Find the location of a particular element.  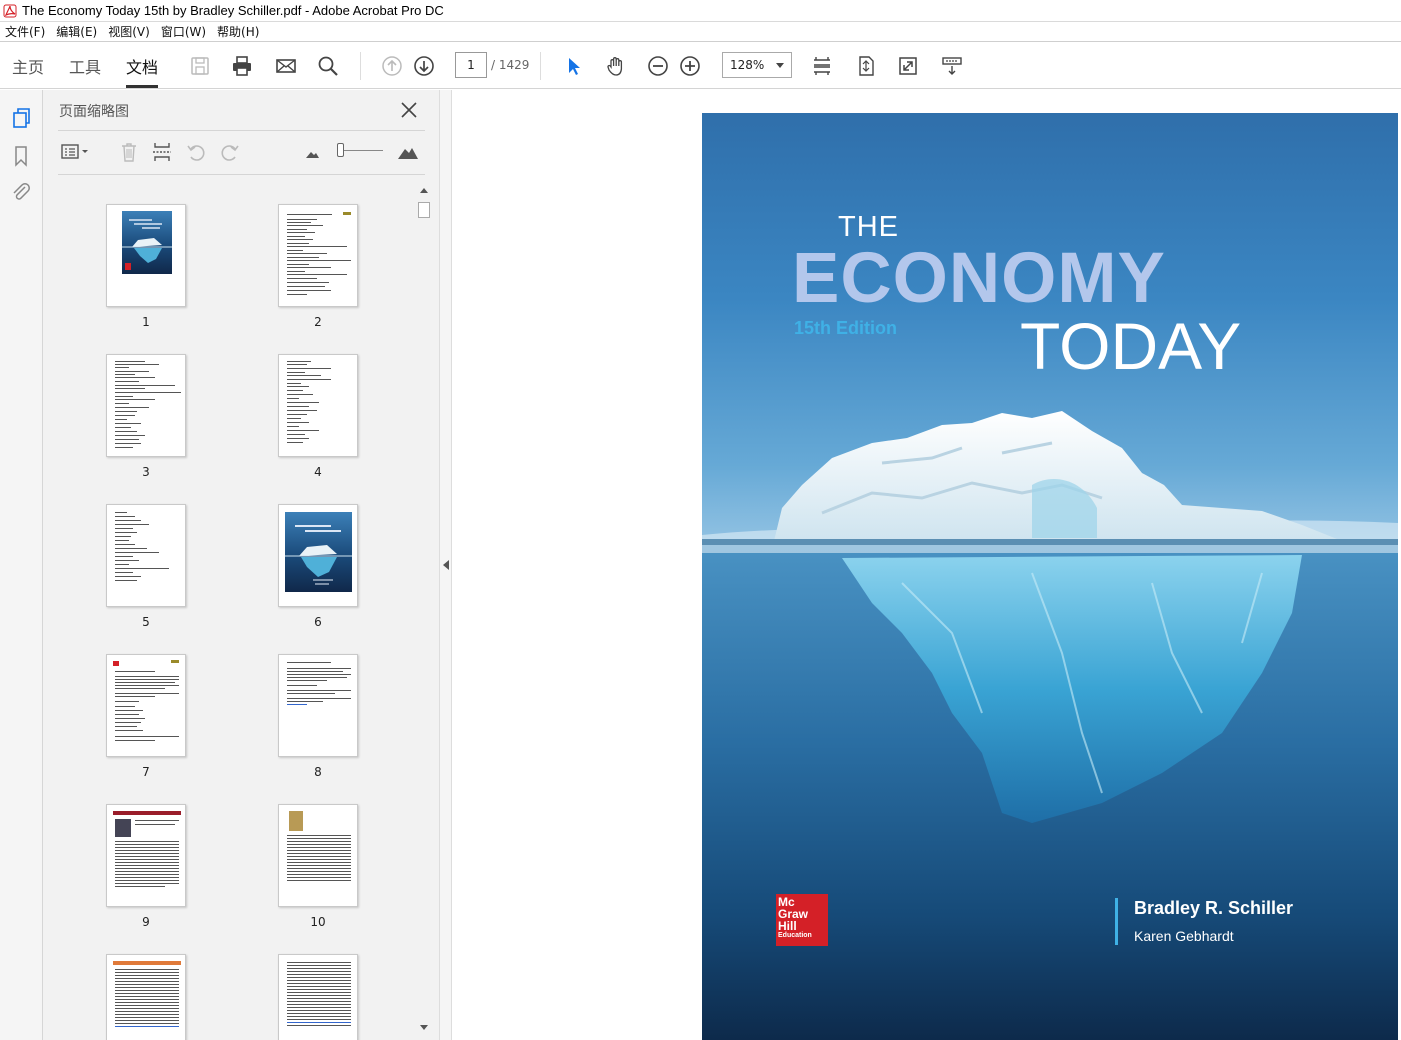

rotate-left-icon is located at coordinates (196, 152).